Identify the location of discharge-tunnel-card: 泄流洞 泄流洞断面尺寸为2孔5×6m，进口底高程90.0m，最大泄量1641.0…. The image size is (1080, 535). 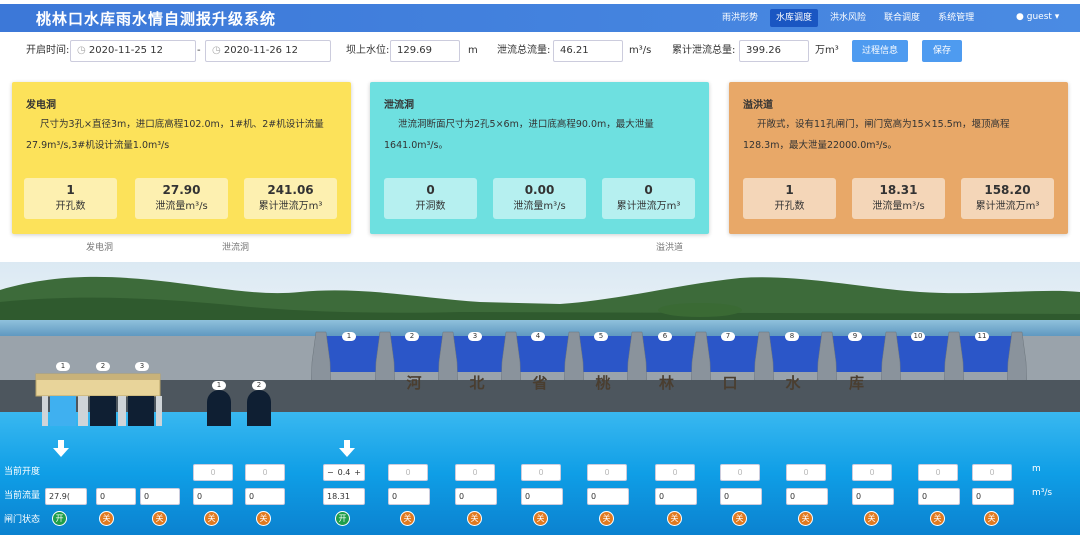
(539, 158).